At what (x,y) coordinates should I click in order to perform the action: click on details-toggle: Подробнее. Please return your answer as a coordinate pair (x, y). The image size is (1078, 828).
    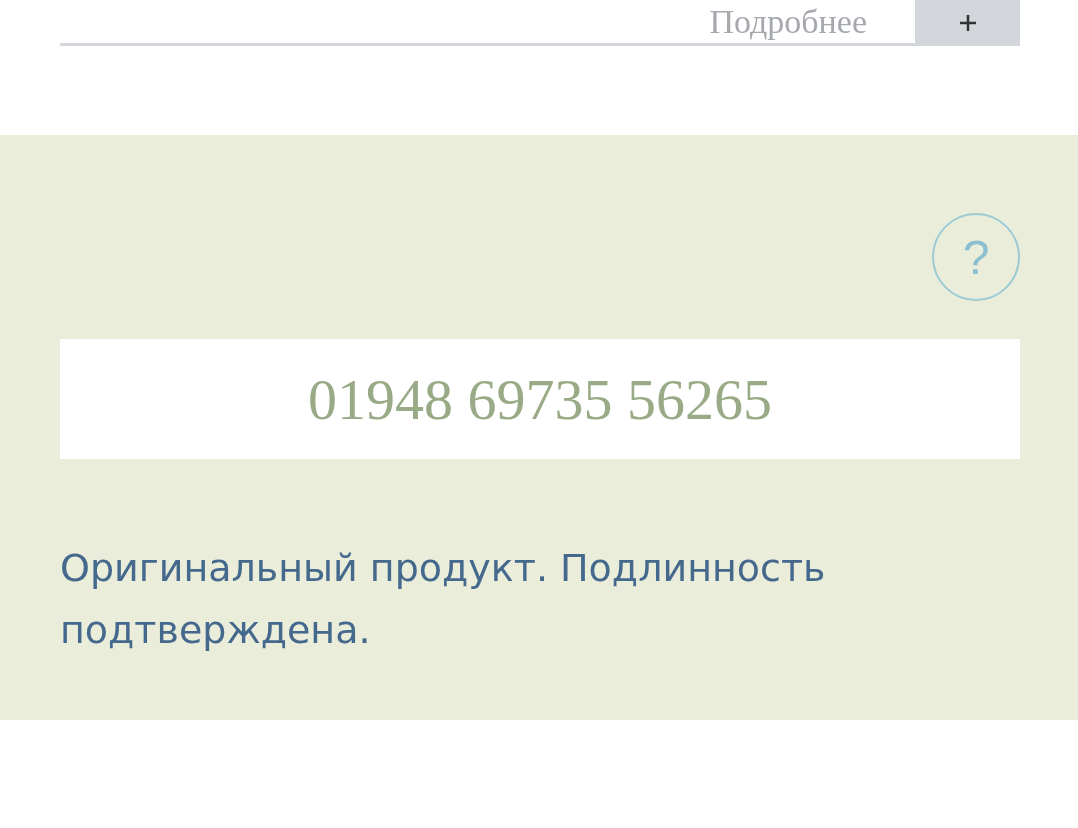
    Looking at the image, I should click on (540, 23).